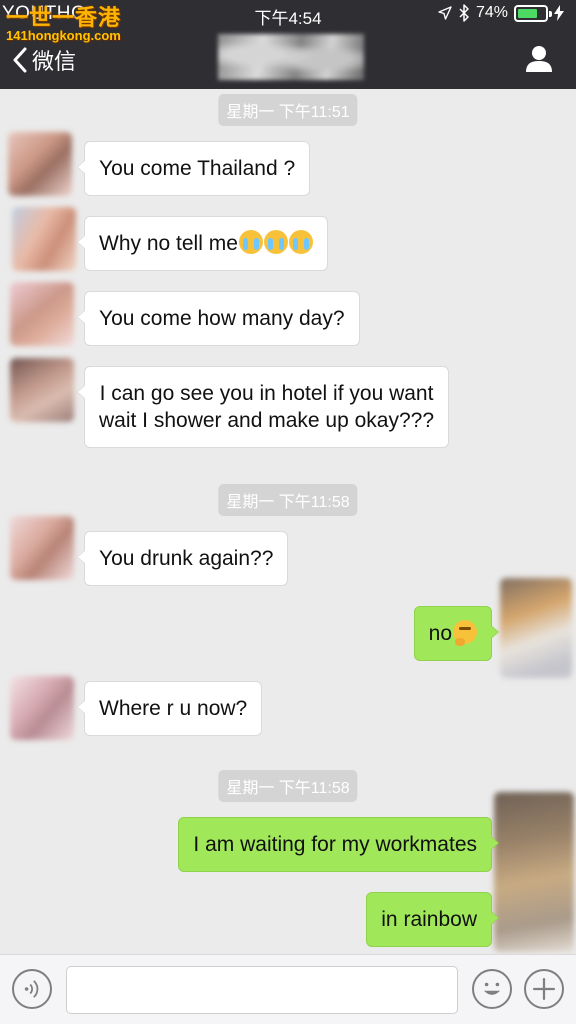 The width and height of the screenshot is (576, 1024). I want to click on chat-title-redacted, so click(291, 57).